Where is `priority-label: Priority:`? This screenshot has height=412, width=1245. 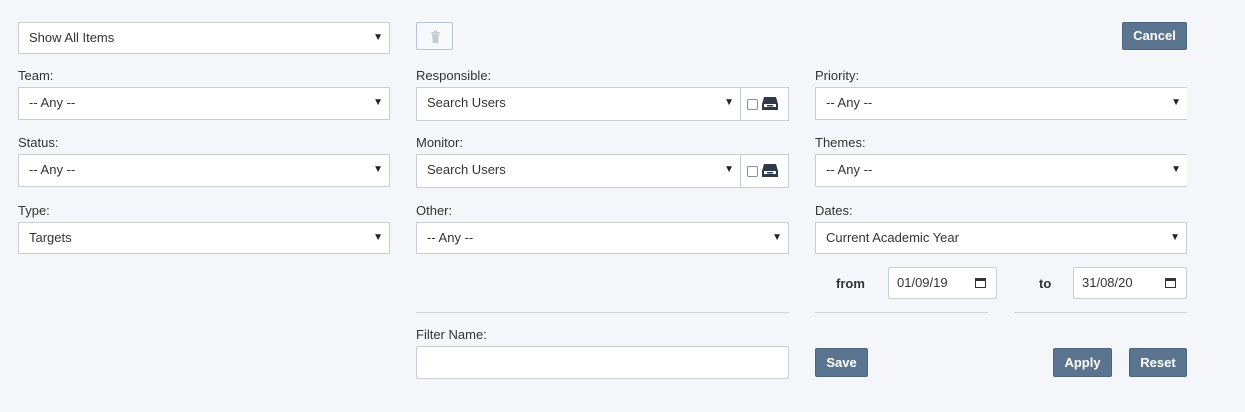 priority-label: Priority: is located at coordinates (837, 75).